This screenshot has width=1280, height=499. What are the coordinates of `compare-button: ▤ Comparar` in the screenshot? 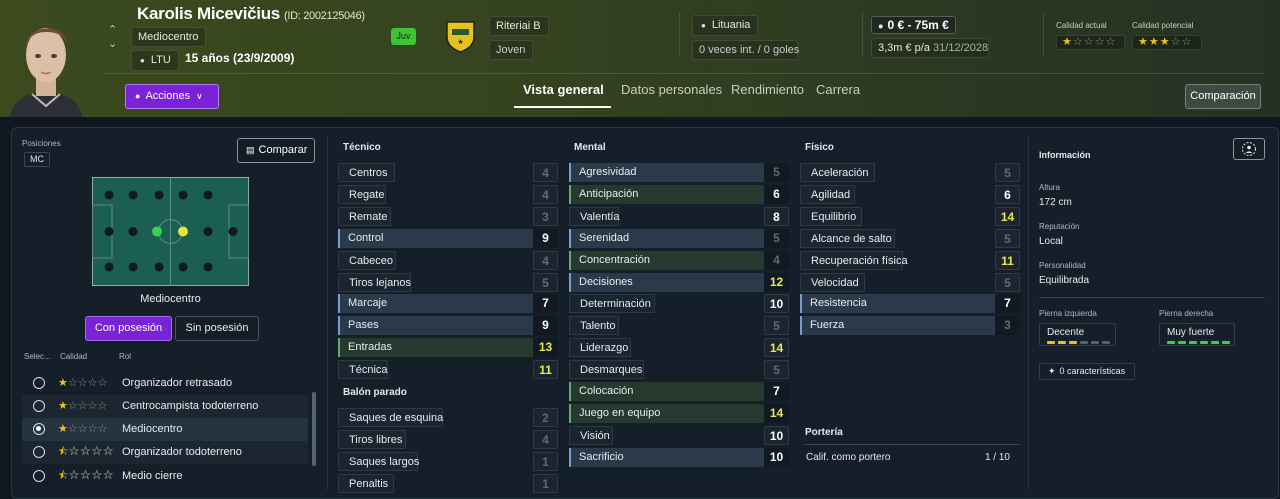 It's located at (276, 150).